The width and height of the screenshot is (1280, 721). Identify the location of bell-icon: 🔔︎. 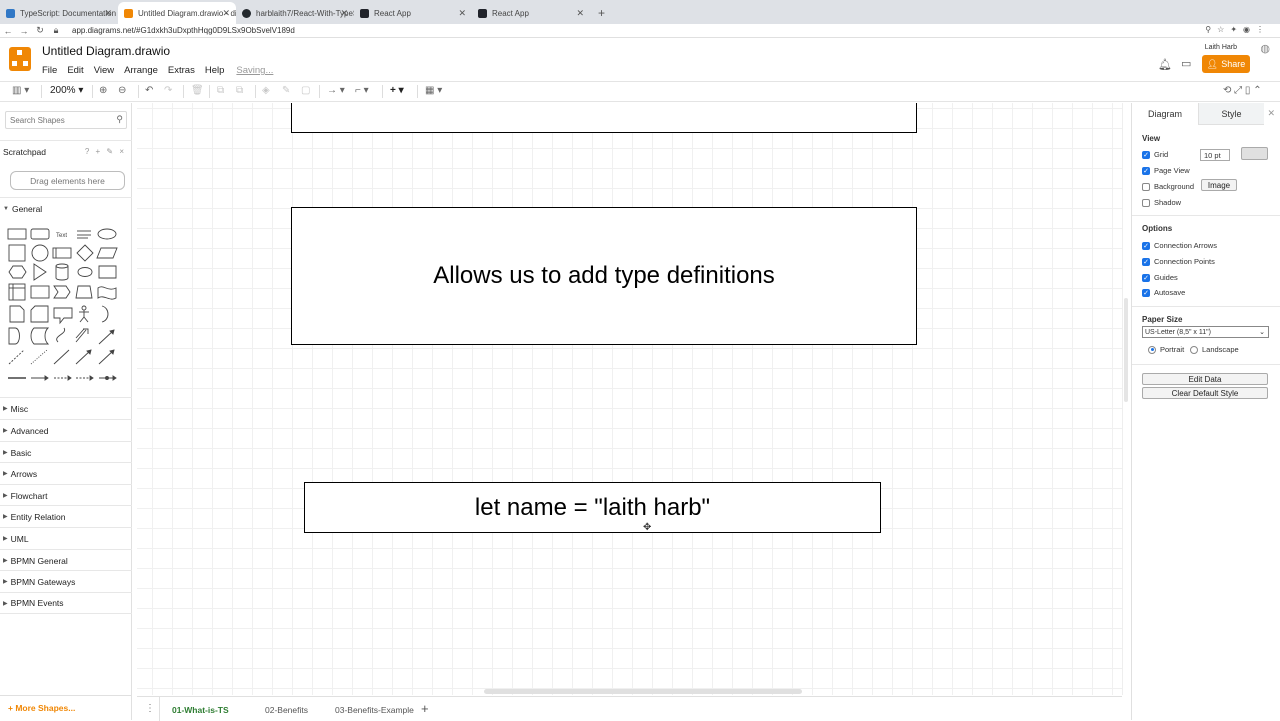
(1165, 64).